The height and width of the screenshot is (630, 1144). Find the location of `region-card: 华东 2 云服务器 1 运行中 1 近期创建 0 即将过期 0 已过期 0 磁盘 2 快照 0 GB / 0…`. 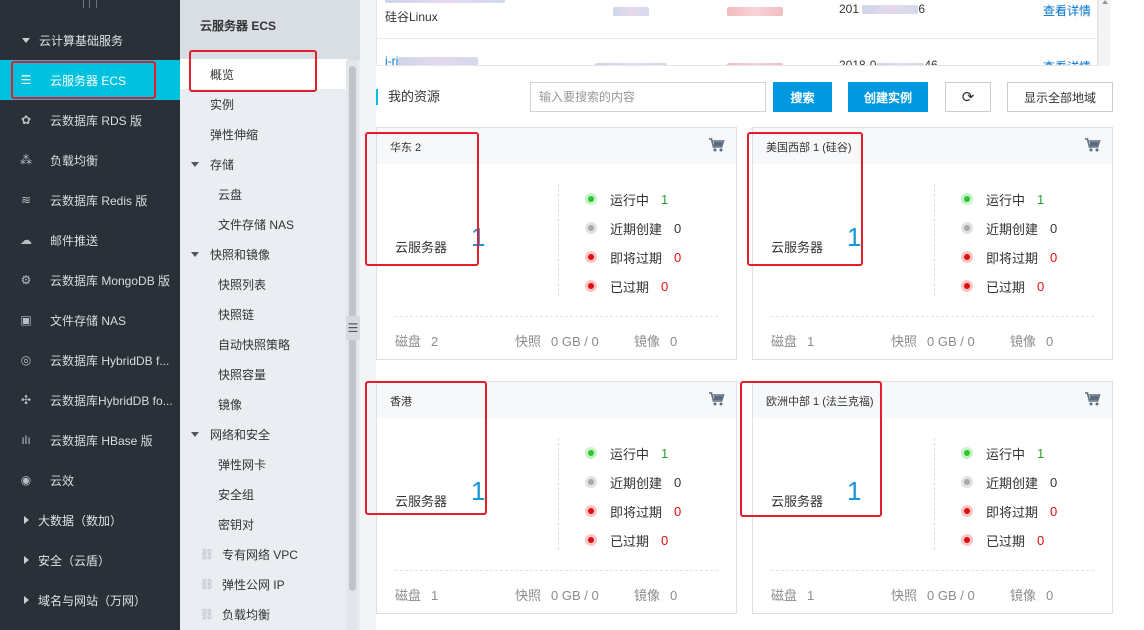

region-card: 华东 2 云服务器 1 运行中 1 近期创建 0 即将过期 0 已过期 0 磁盘 2 快照 0 GB / 0… is located at coordinates (556, 243).